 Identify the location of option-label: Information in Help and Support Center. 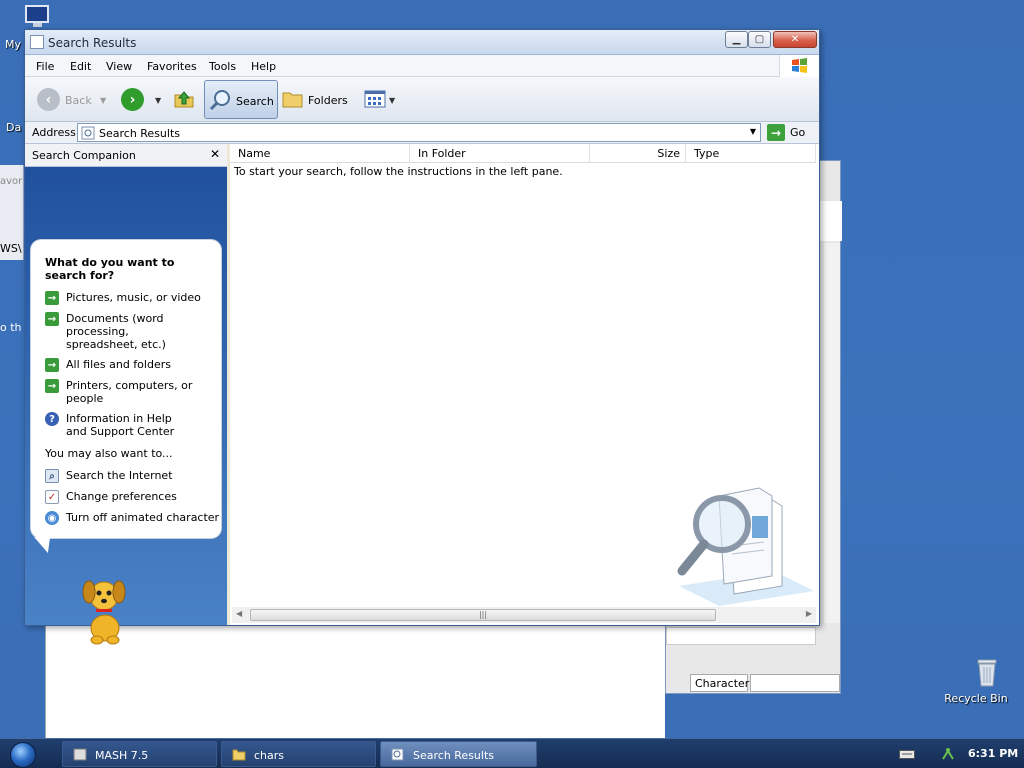
(120, 425).